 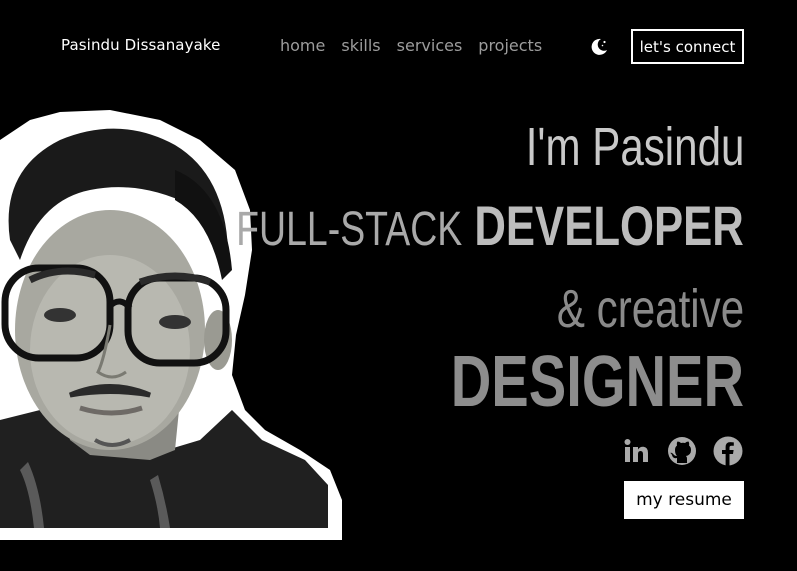 I want to click on greeting-text: I'm Pasindu, so click(x=634, y=147).